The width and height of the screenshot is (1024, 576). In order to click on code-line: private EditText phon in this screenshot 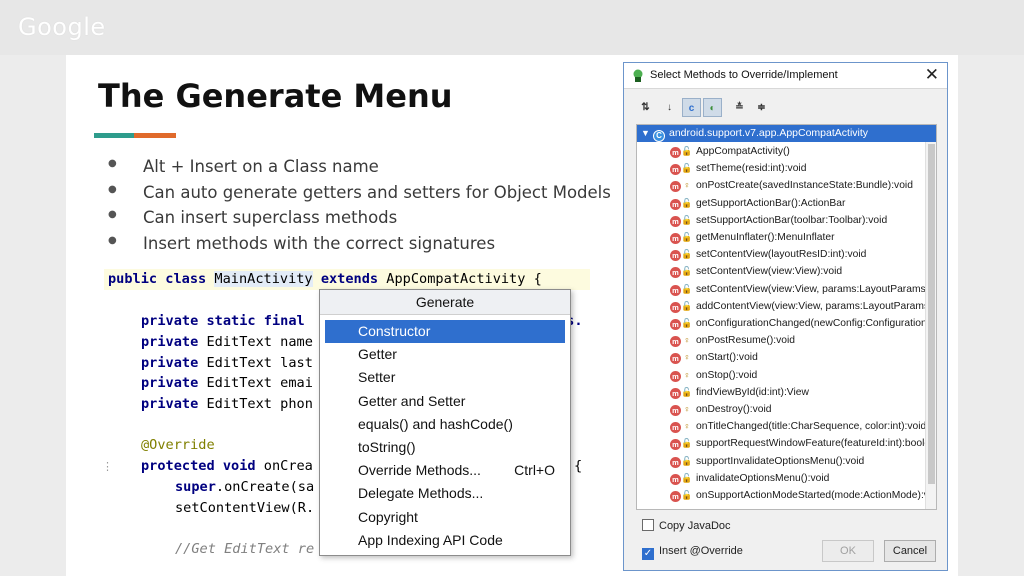, I will do `click(227, 404)`.